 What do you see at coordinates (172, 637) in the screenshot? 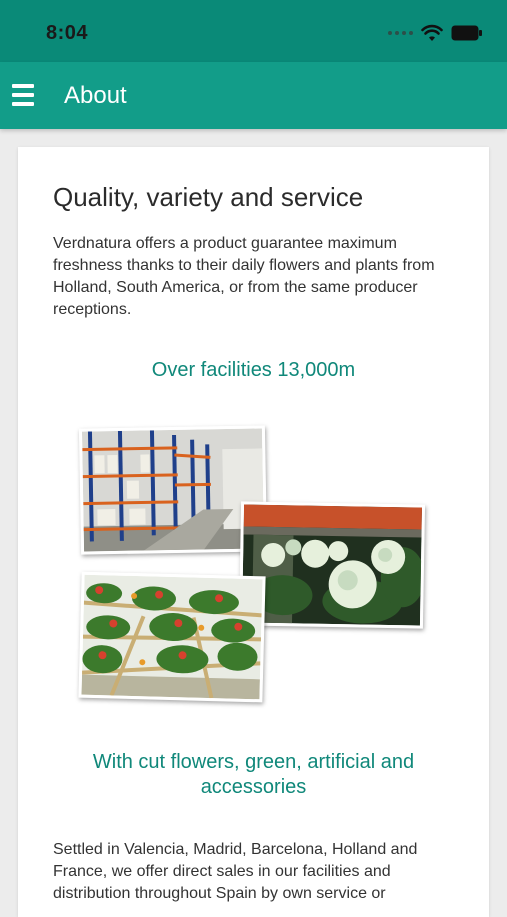
I see `potted-plants-photo` at bounding box center [172, 637].